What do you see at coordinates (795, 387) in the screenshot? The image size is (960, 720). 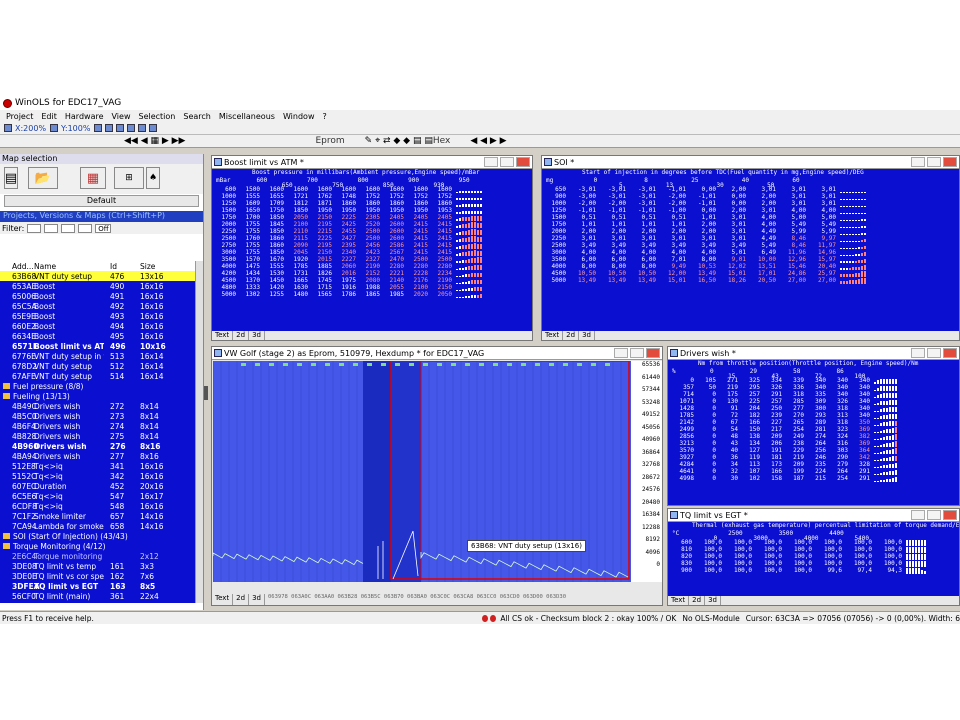 I see `map-cell: 336` at bounding box center [795, 387].